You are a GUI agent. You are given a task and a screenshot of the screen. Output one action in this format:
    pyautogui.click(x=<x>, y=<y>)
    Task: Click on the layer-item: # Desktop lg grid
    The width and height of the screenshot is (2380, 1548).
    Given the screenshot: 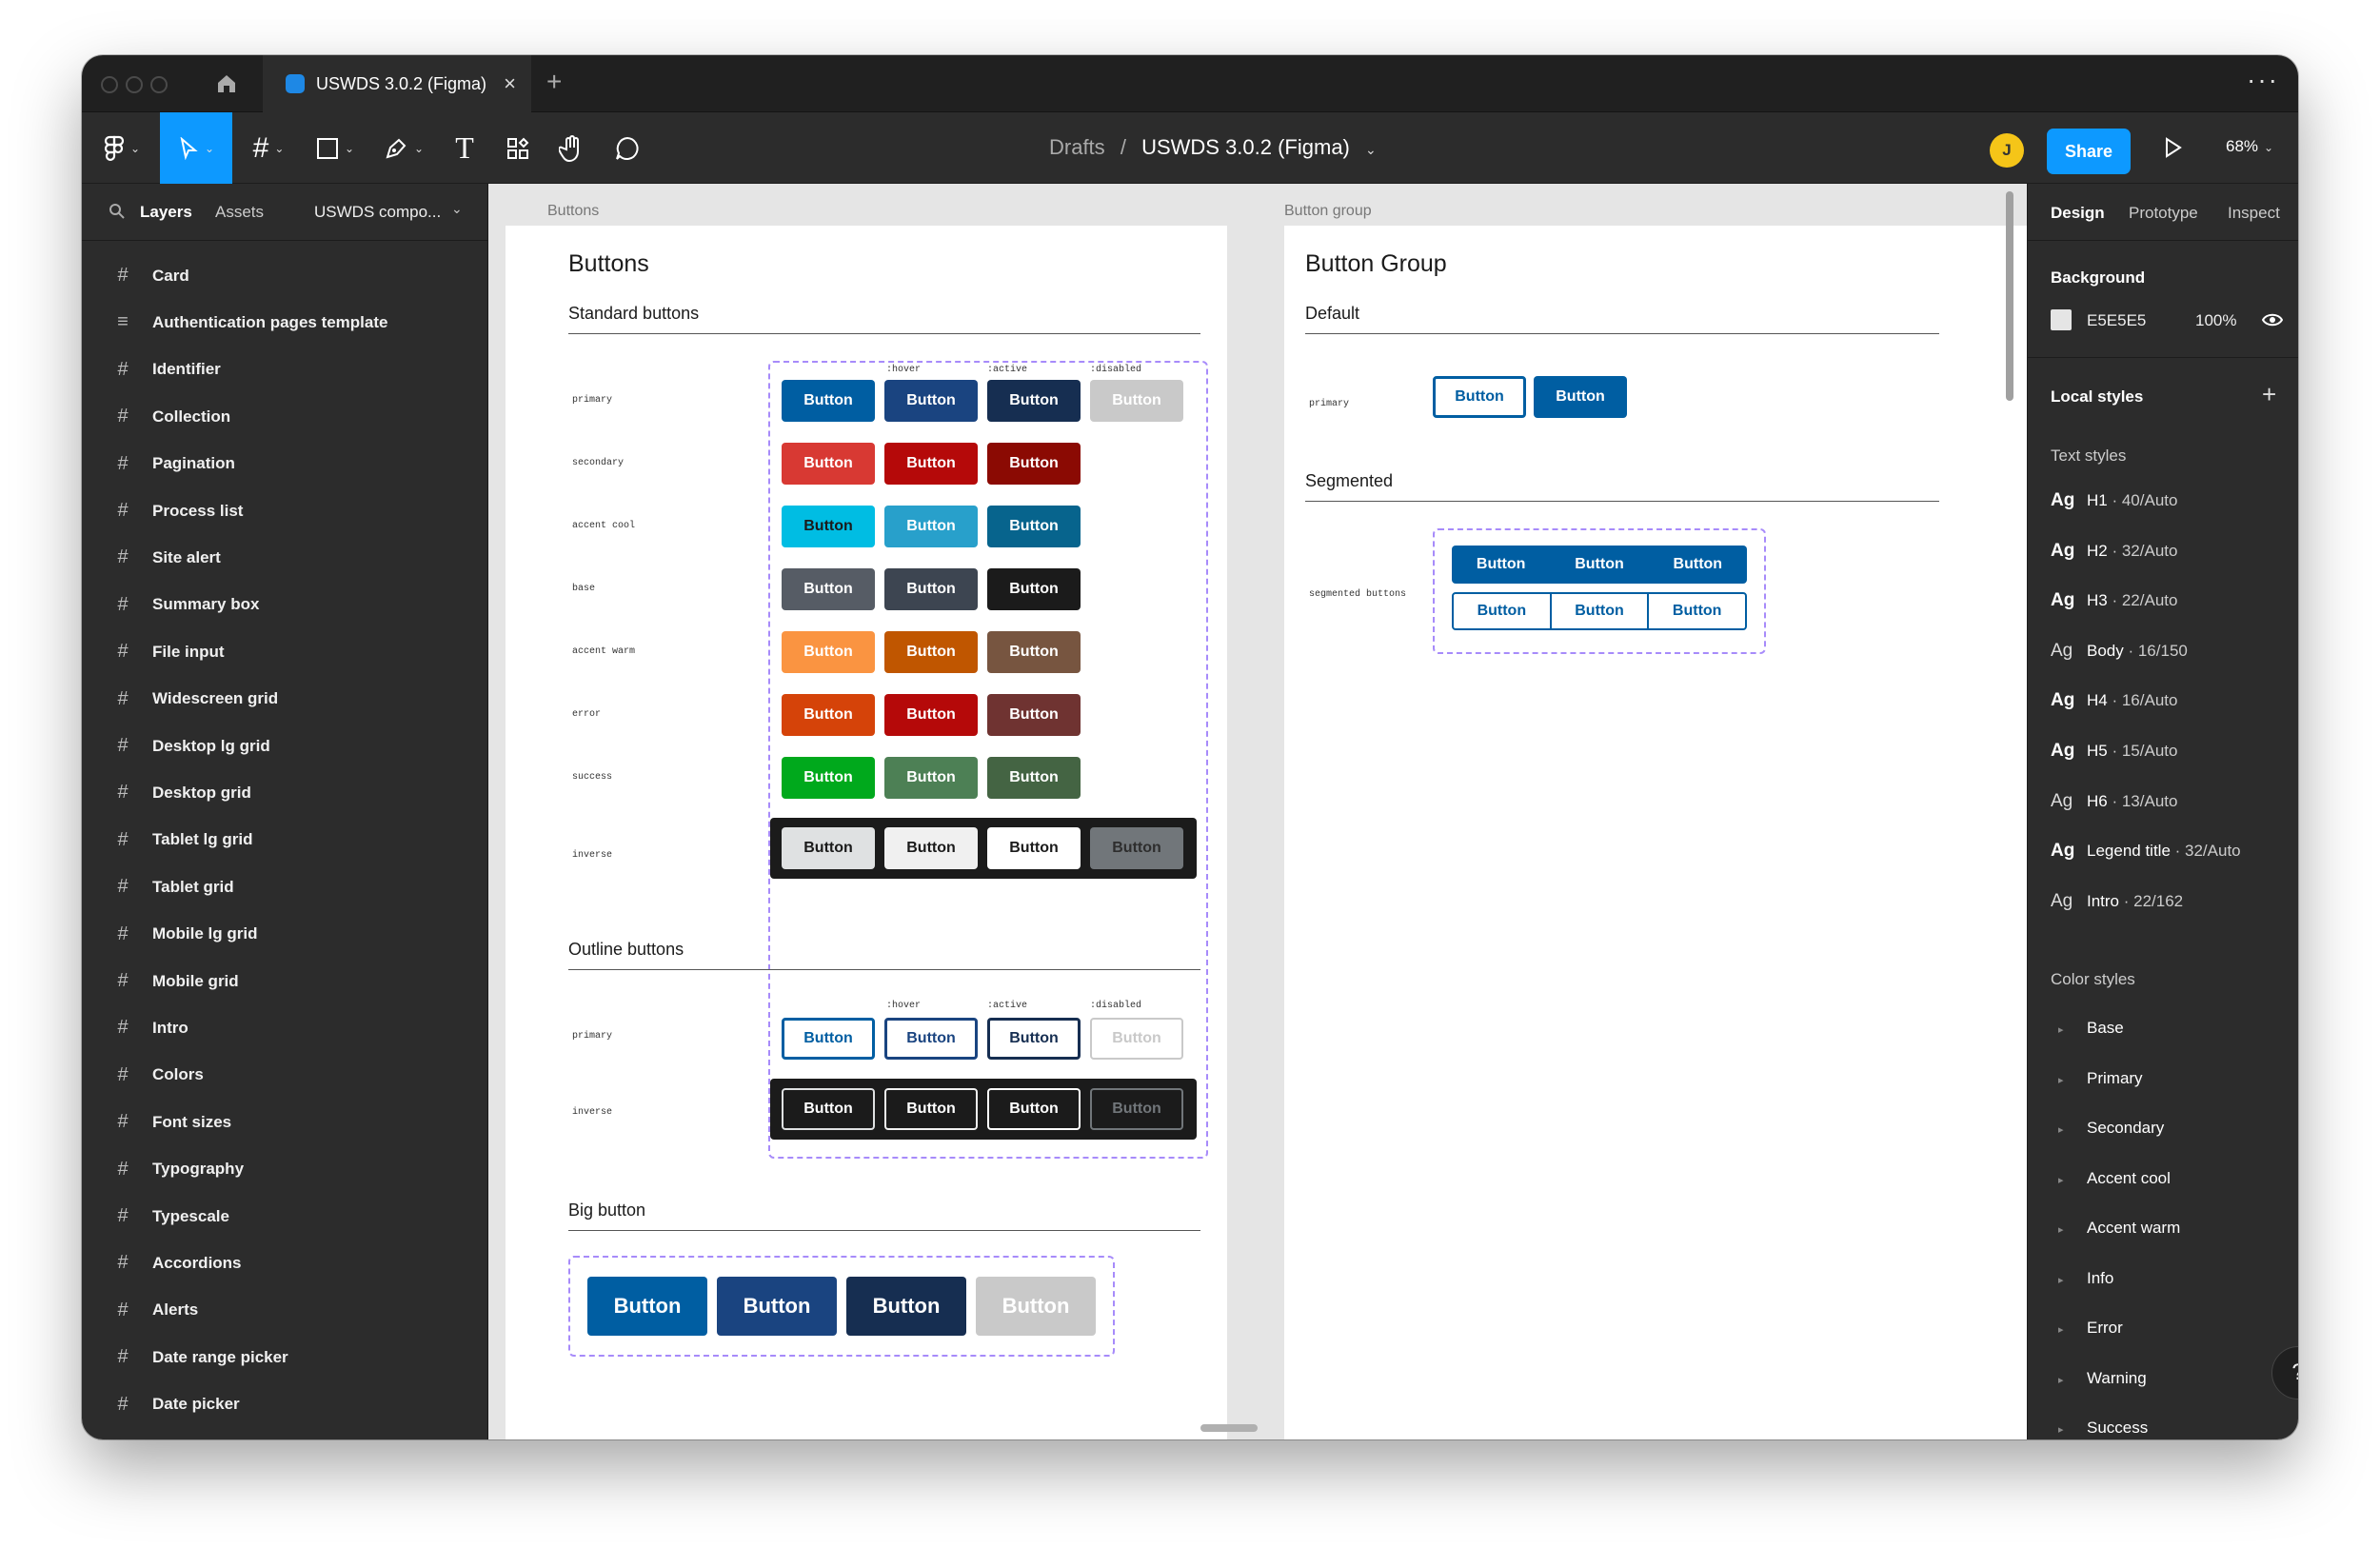 What is the action you would take?
    pyautogui.click(x=285, y=746)
    